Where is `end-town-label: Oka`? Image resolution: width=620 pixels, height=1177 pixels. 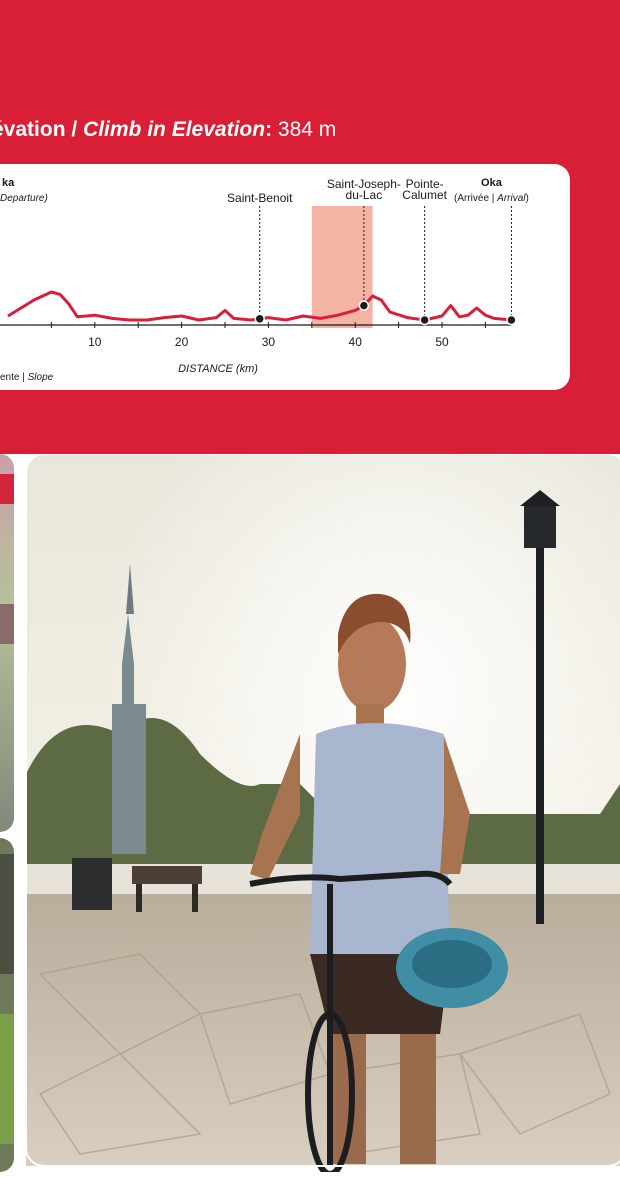
end-town-label: Oka is located at coordinates (492, 183).